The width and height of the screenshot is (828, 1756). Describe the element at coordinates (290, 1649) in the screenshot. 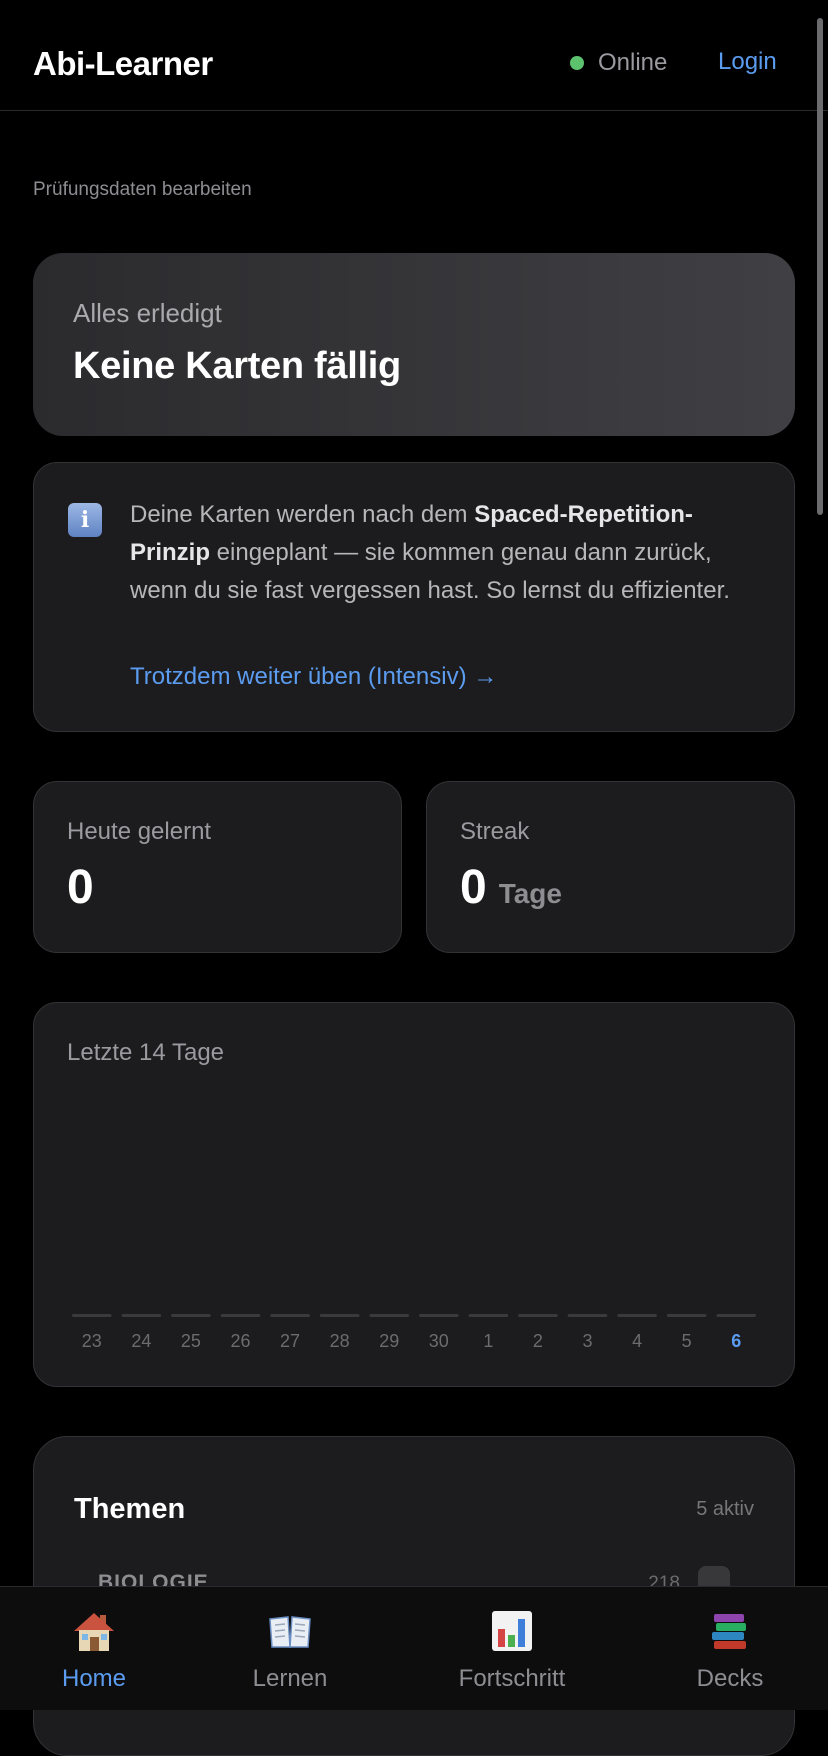

I see `tab-lernen: Lernen` at that location.